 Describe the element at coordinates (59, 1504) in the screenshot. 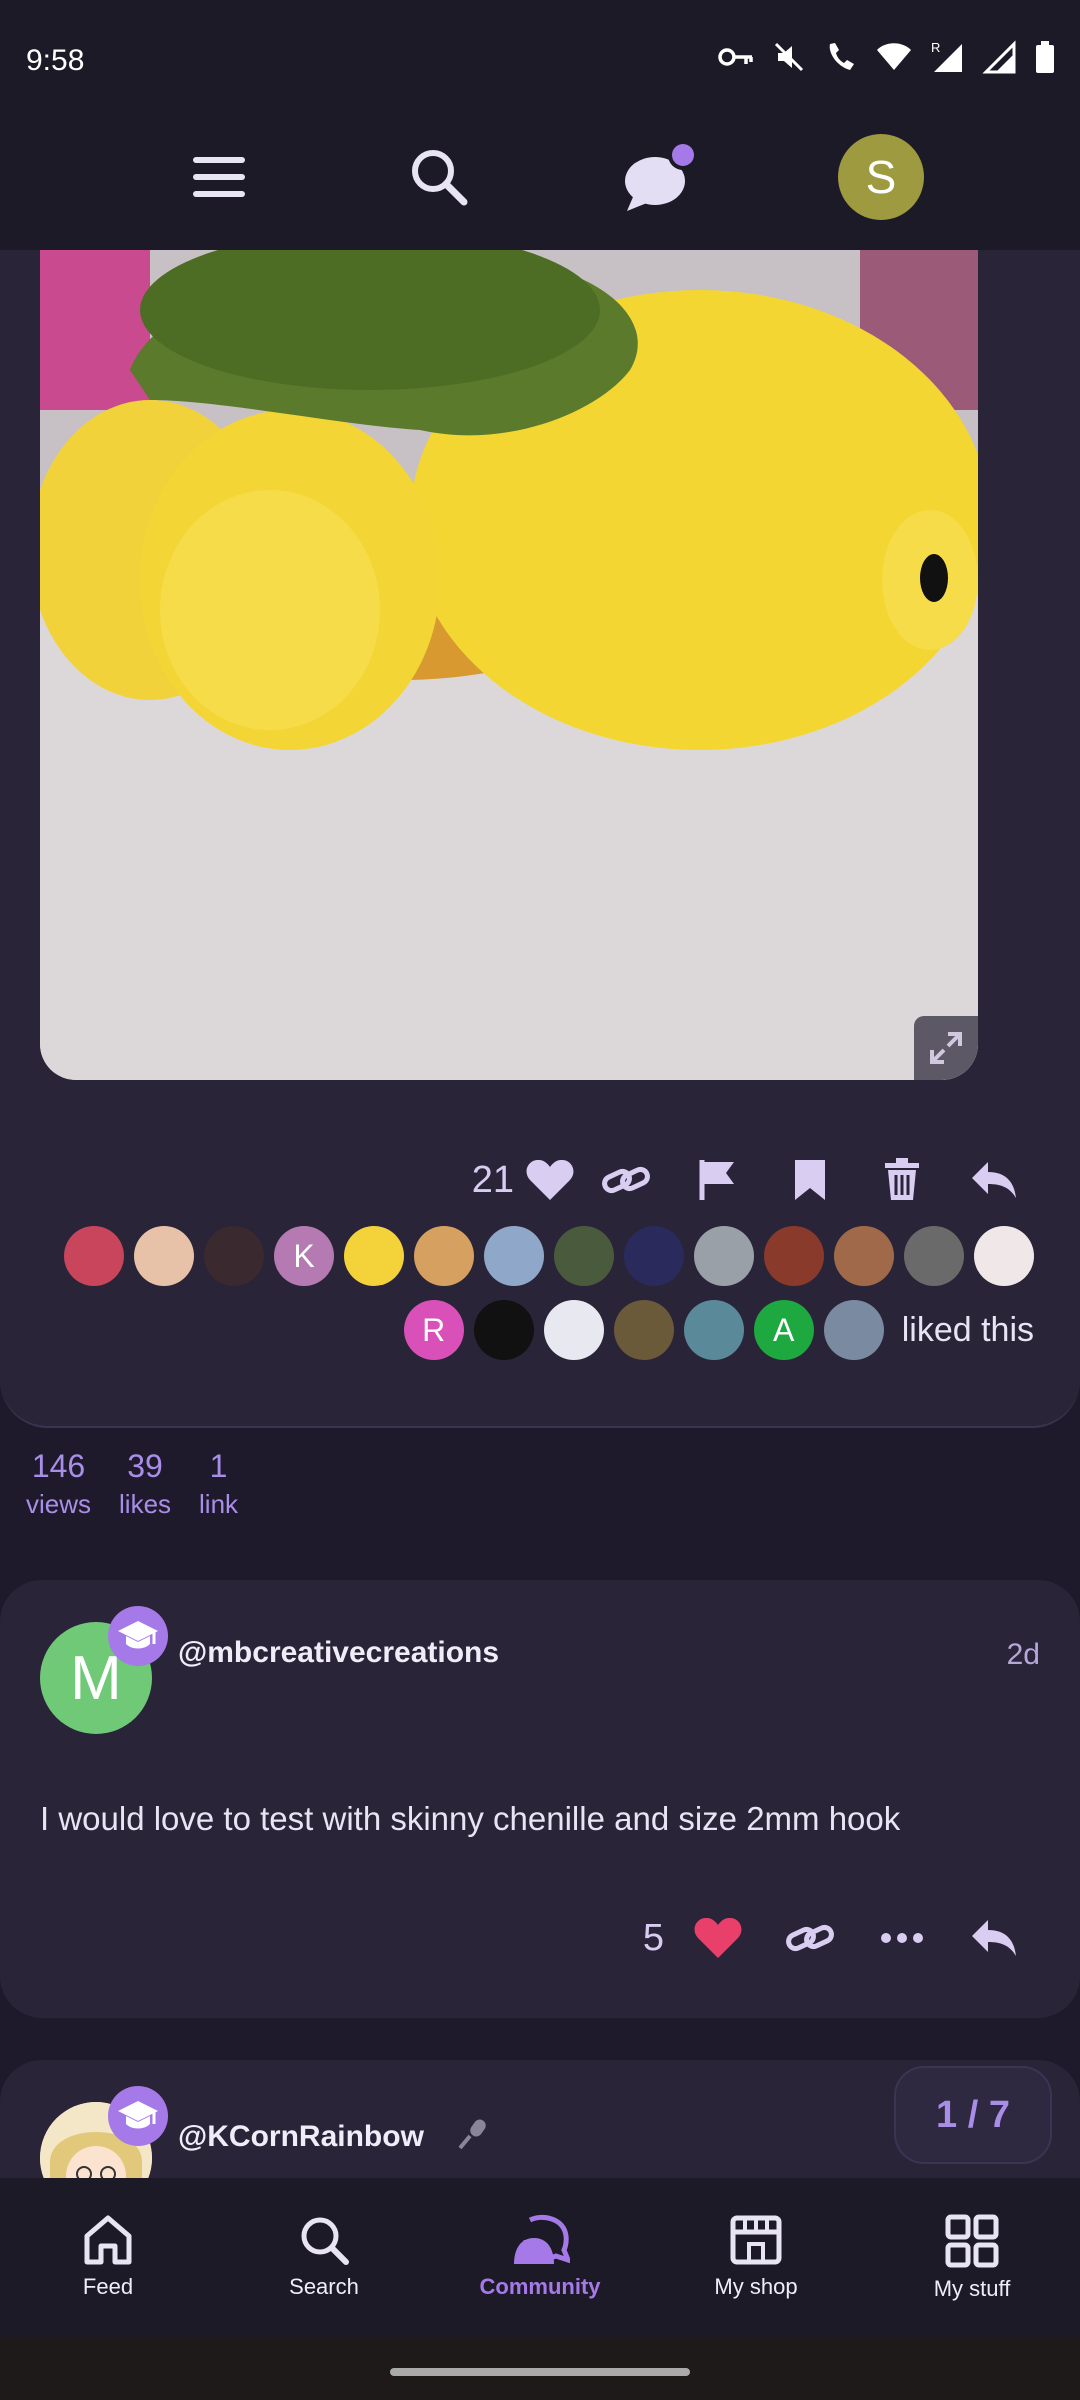

I see `stat-label: views` at that location.